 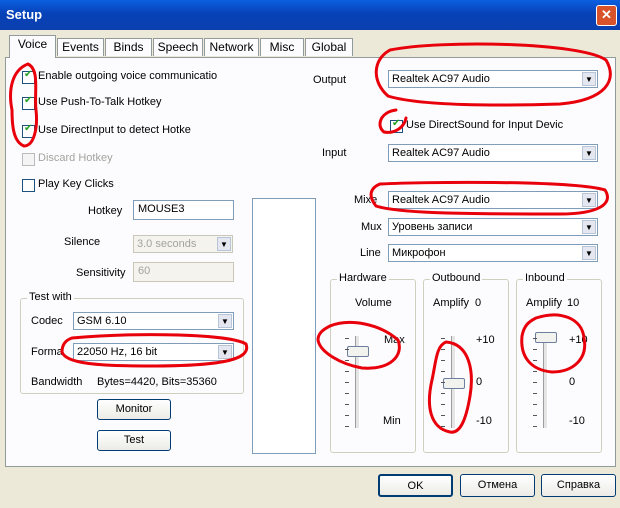 What do you see at coordinates (497, 485) in the screenshot?
I see `cancel-button: Отмена` at bounding box center [497, 485].